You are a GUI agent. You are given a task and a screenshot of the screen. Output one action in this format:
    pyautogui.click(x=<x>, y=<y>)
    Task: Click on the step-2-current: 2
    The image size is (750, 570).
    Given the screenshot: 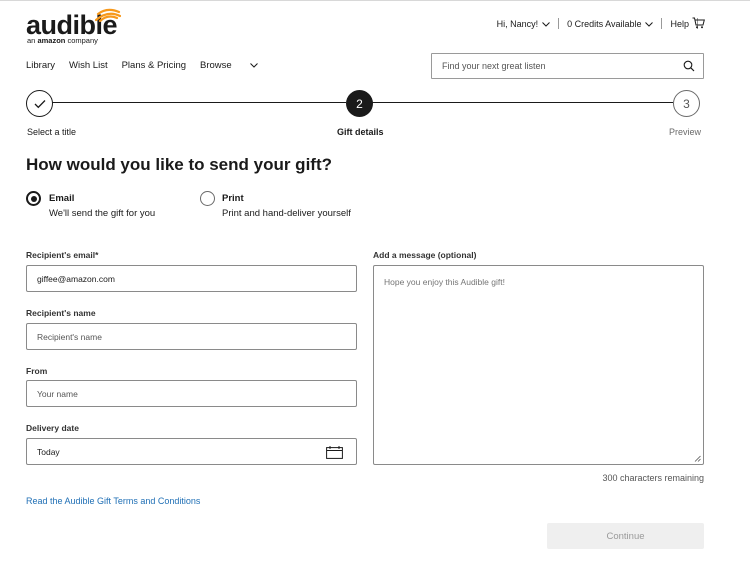 What is the action you would take?
    pyautogui.click(x=359, y=103)
    